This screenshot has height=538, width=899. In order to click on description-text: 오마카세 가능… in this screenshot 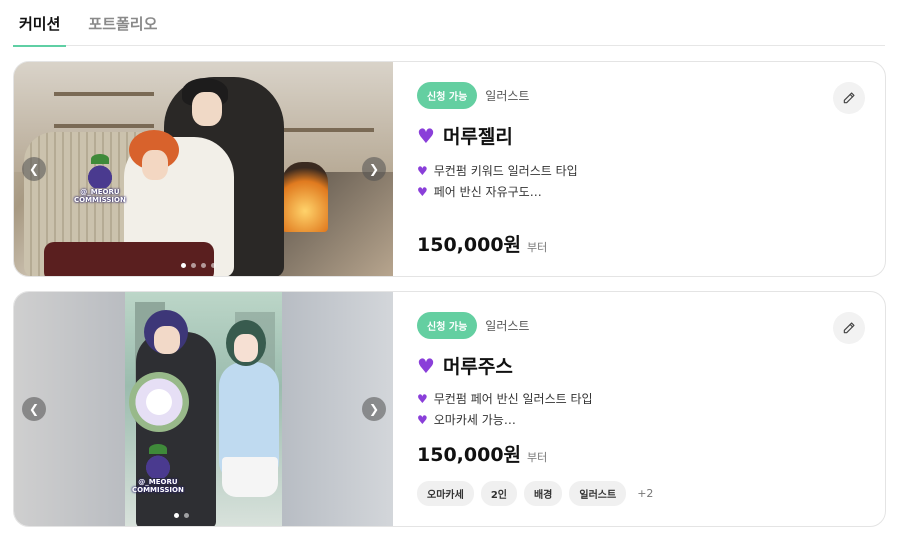, I will do `click(474, 420)`.